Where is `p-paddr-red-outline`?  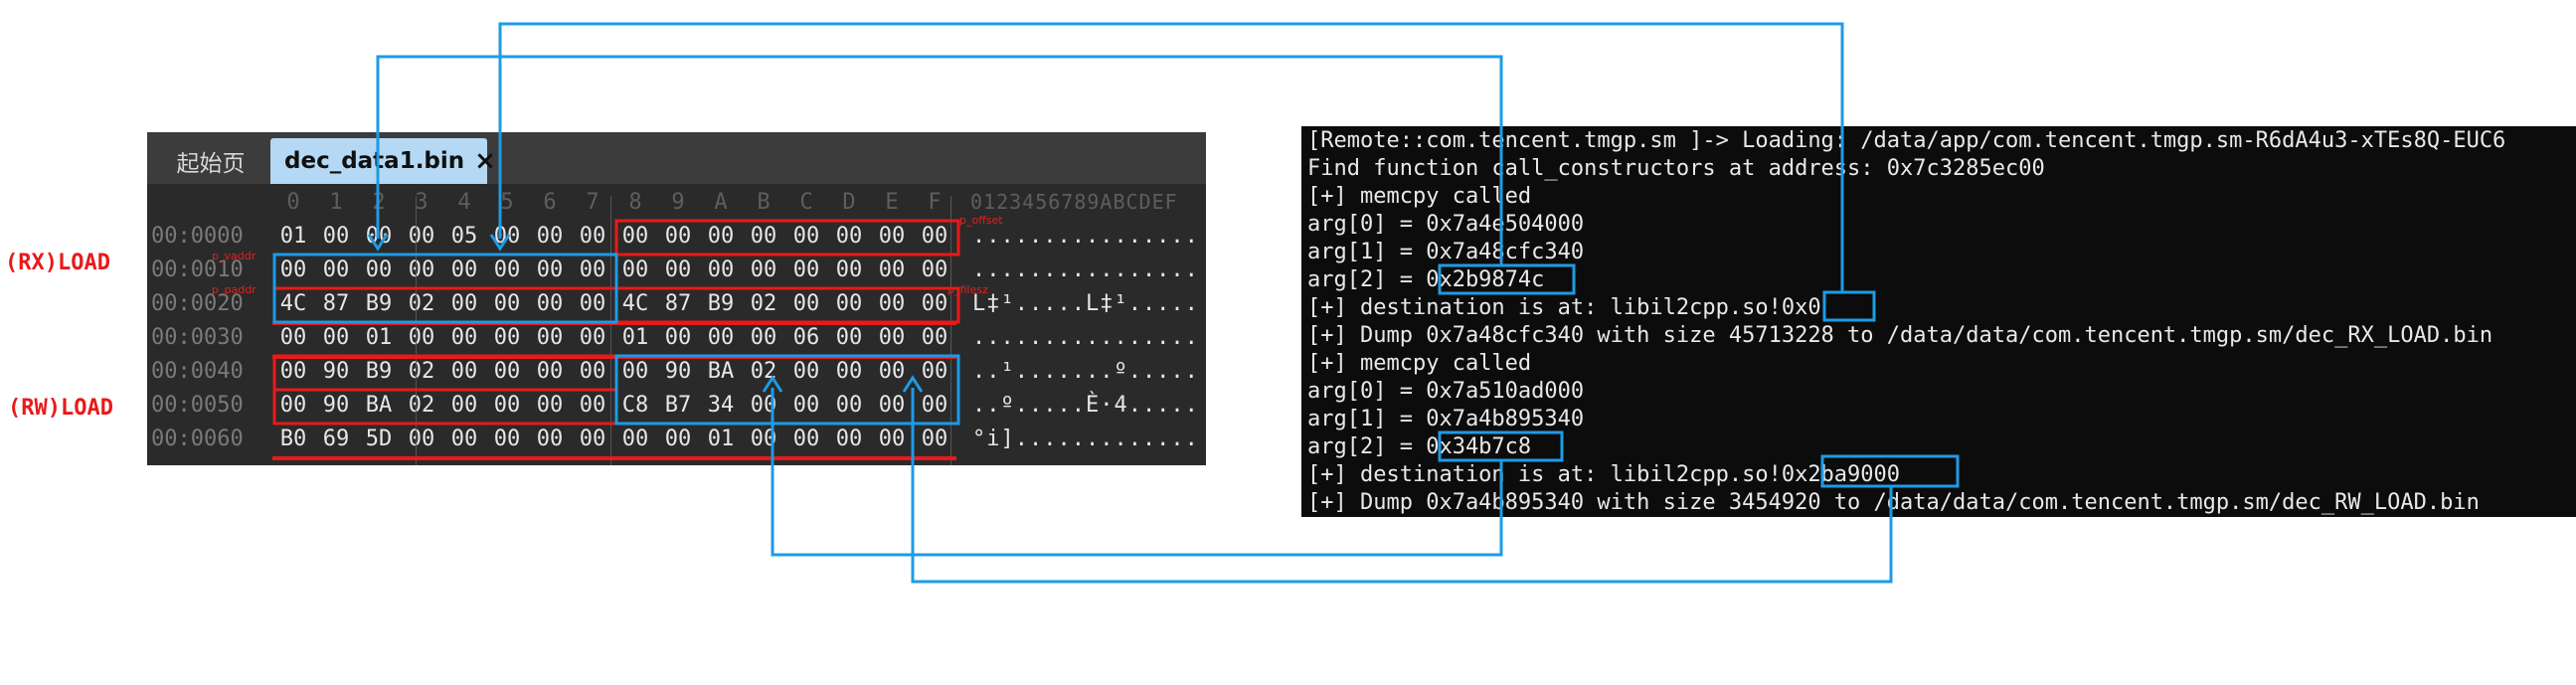
p-paddr-red-outline is located at coordinates (445, 305).